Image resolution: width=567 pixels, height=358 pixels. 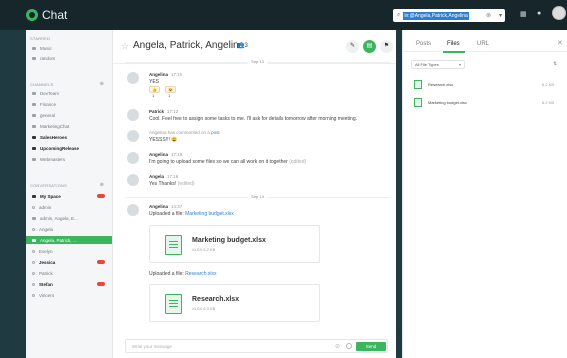 I want to click on lock-icon, so click(x=34, y=48).